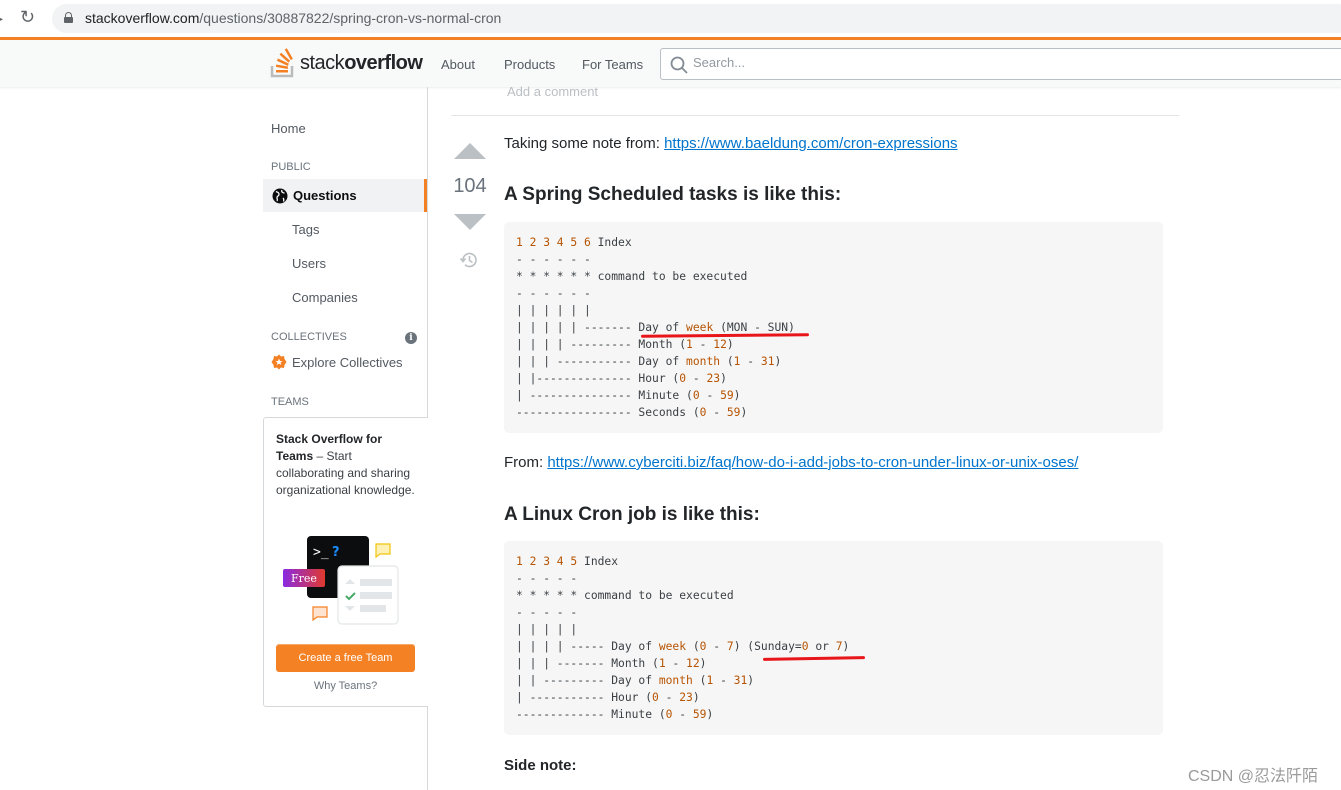 Image resolution: width=1341 pixels, height=790 pixels. What do you see at coordinates (341, 580) in the screenshot?
I see `teams-illustration: >_ ? Free` at bounding box center [341, 580].